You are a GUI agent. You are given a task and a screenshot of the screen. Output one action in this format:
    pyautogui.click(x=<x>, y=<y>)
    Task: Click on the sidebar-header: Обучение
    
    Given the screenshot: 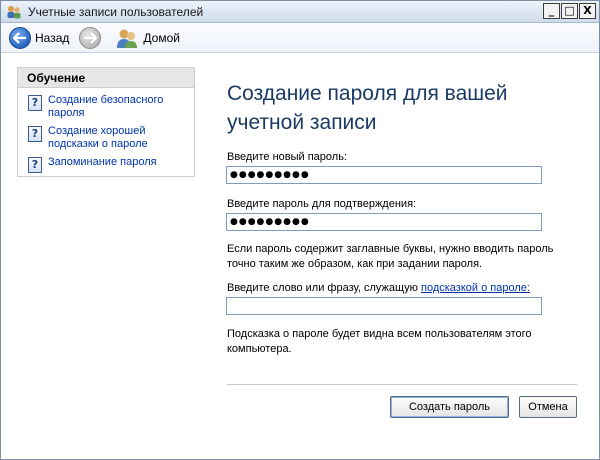 What is the action you would take?
    pyautogui.click(x=106, y=78)
    